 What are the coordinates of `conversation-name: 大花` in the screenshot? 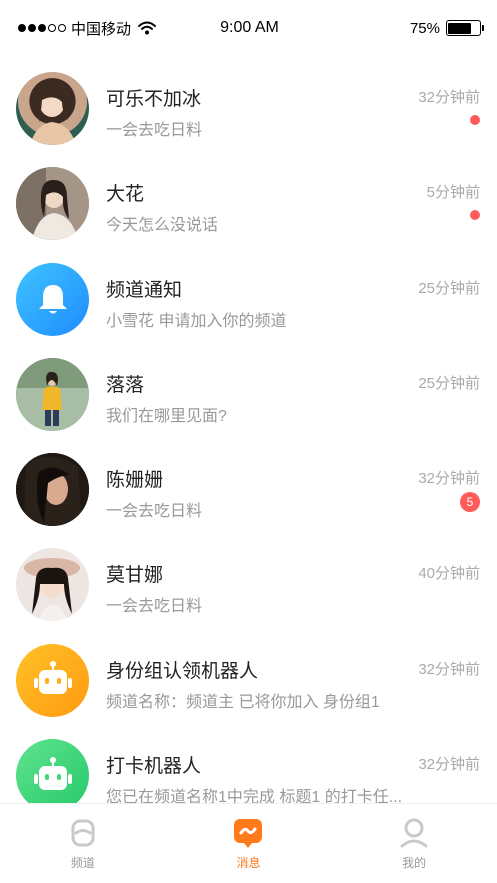 It's located at (125, 195).